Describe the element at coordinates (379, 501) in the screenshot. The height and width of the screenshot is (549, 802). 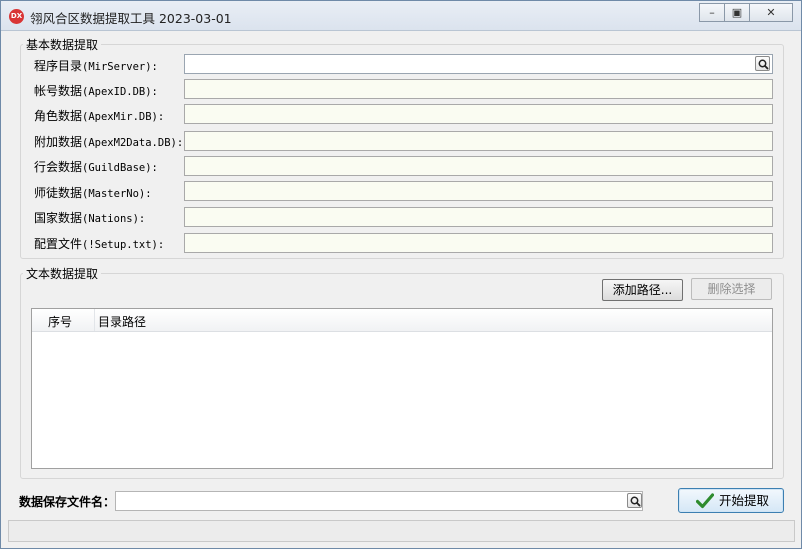
I see `save-filename-input` at that location.